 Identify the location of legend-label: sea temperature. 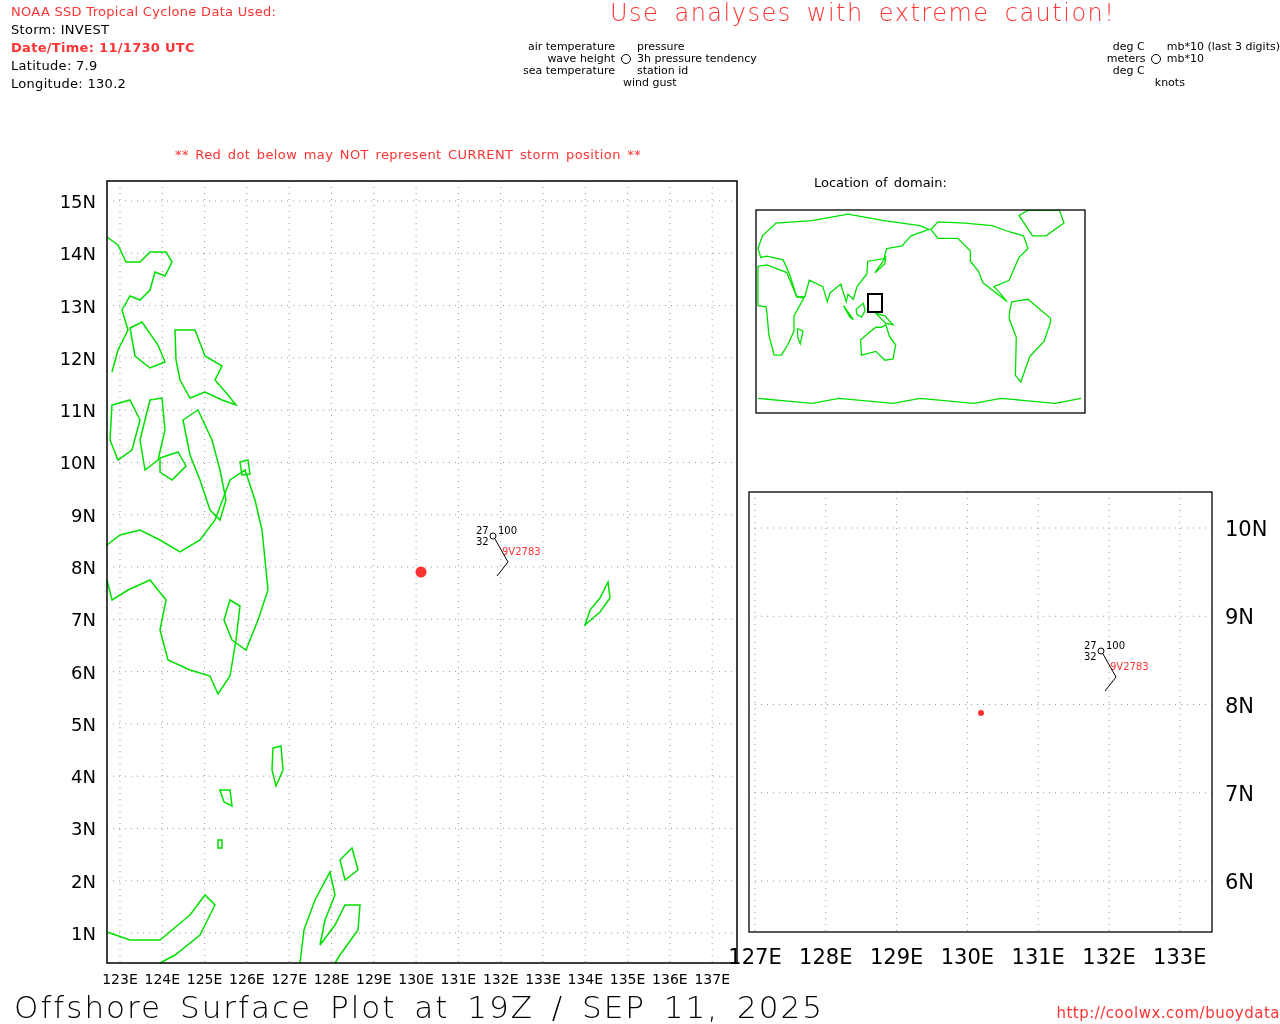
(568, 71).